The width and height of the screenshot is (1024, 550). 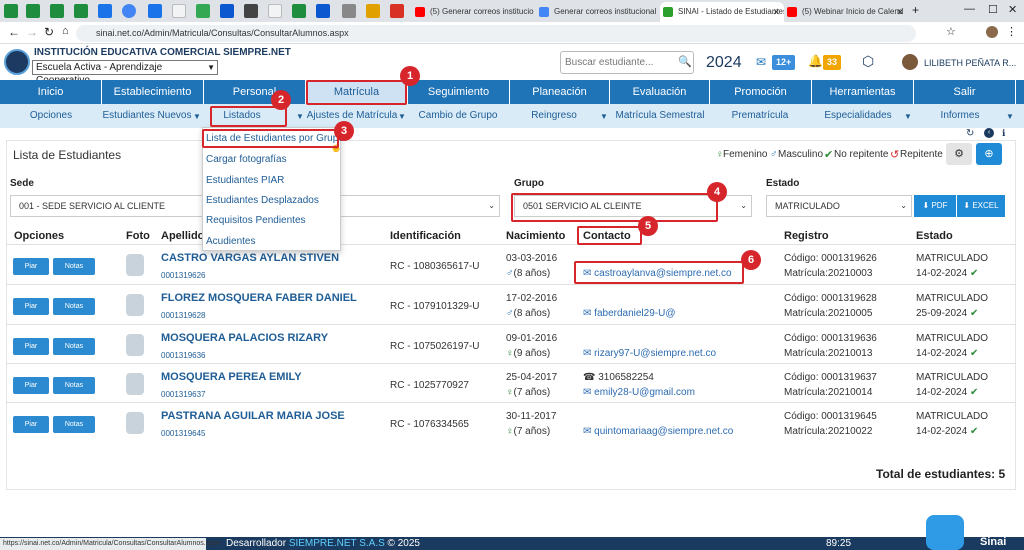 What do you see at coordinates (129, 11) in the screenshot?
I see `chrome-icon` at bounding box center [129, 11].